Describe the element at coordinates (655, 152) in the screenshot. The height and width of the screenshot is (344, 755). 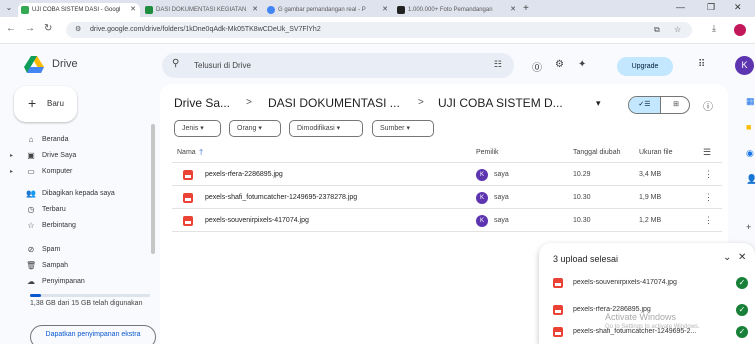
I see `column-header-size: Ukuran file` at that location.